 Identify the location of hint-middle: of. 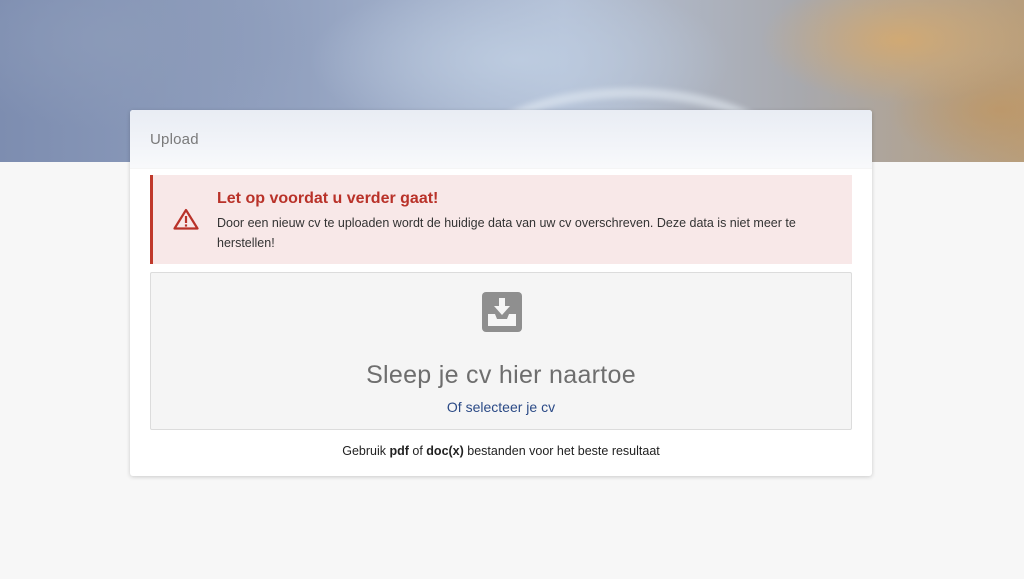
(417, 451).